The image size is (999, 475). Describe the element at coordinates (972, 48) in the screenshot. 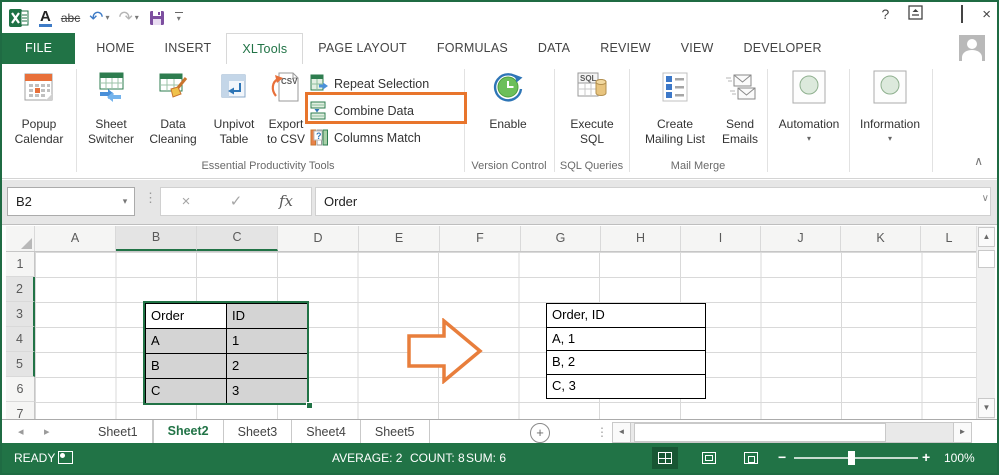

I see `user-avatar` at that location.